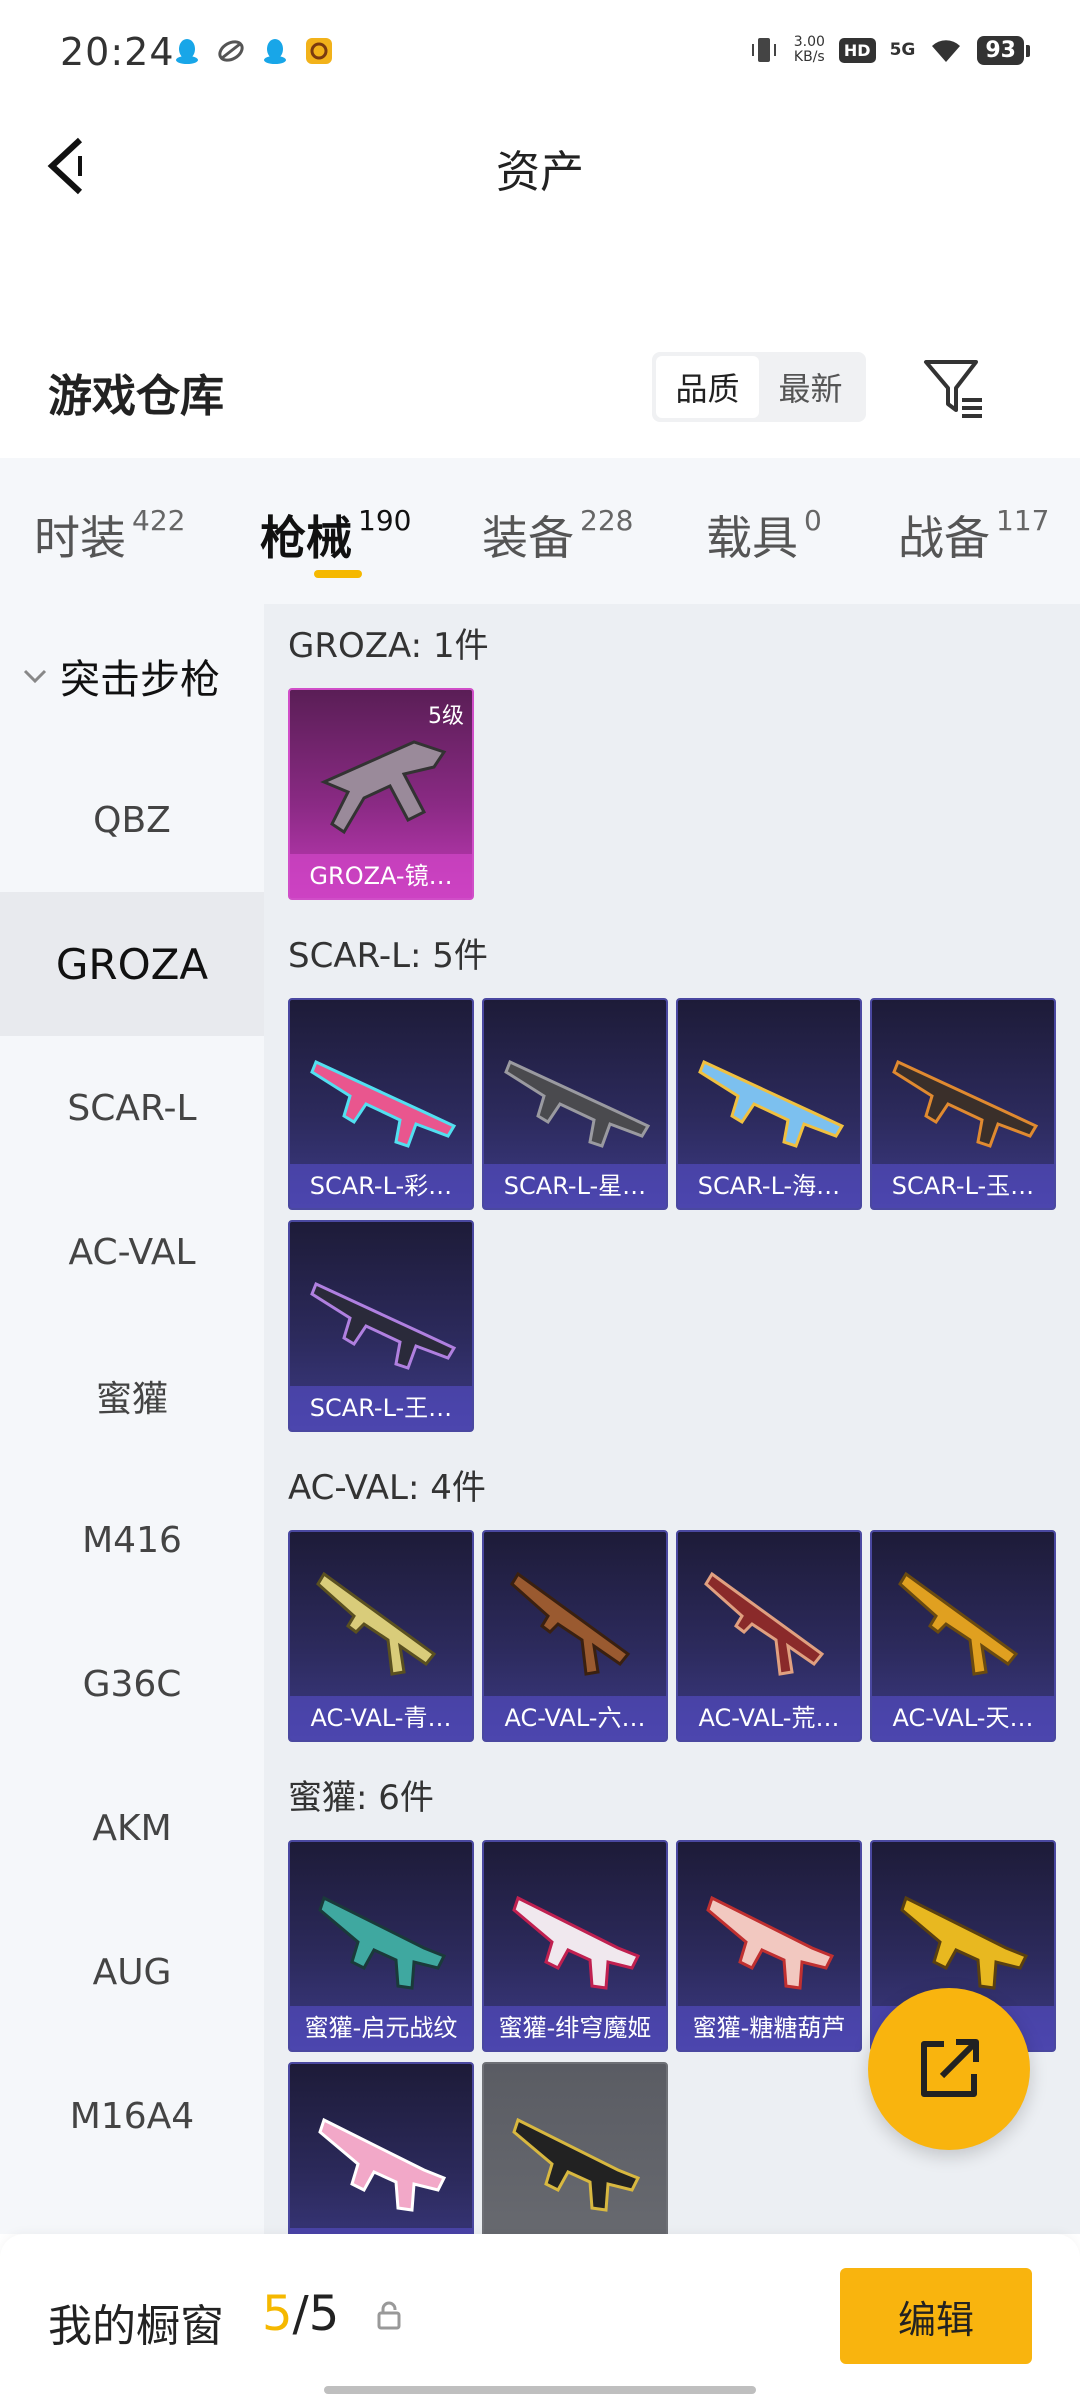  What do you see at coordinates (936, 2316) in the screenshot?
I see `edit-button: 编辑` at bounding box center [936, 2316].